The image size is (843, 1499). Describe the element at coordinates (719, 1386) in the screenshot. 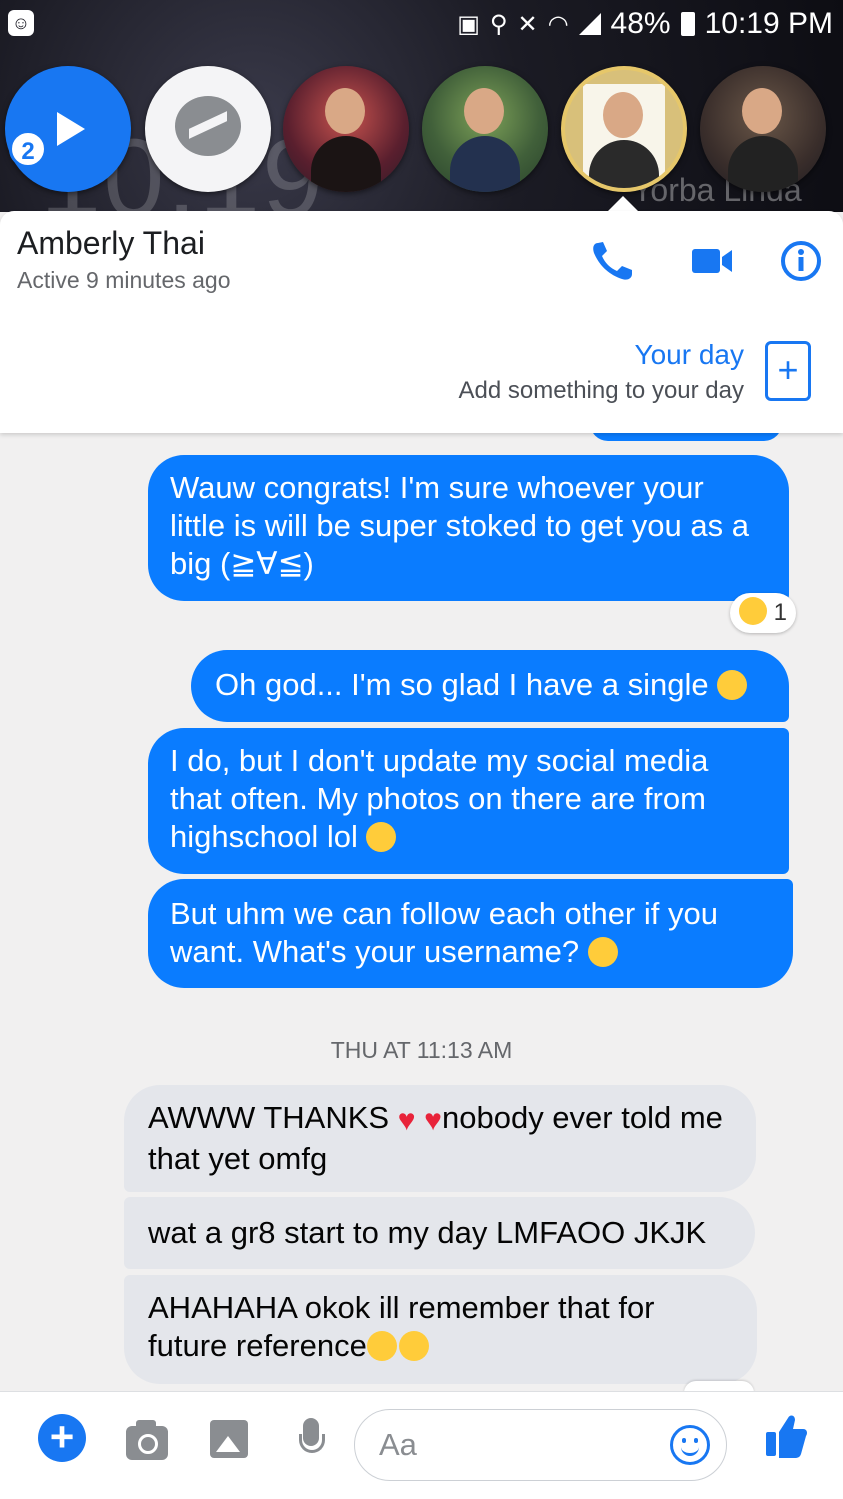

I see `message-reaction` at that location.